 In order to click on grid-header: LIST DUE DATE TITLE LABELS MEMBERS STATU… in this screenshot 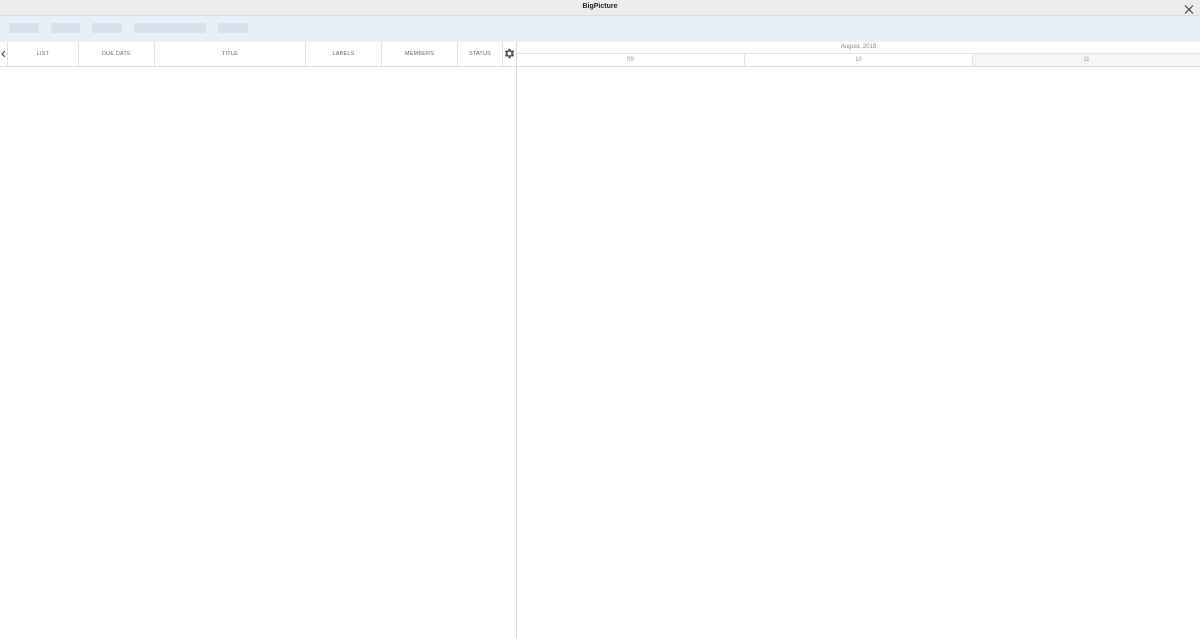, I will do `click(258, 54)`.